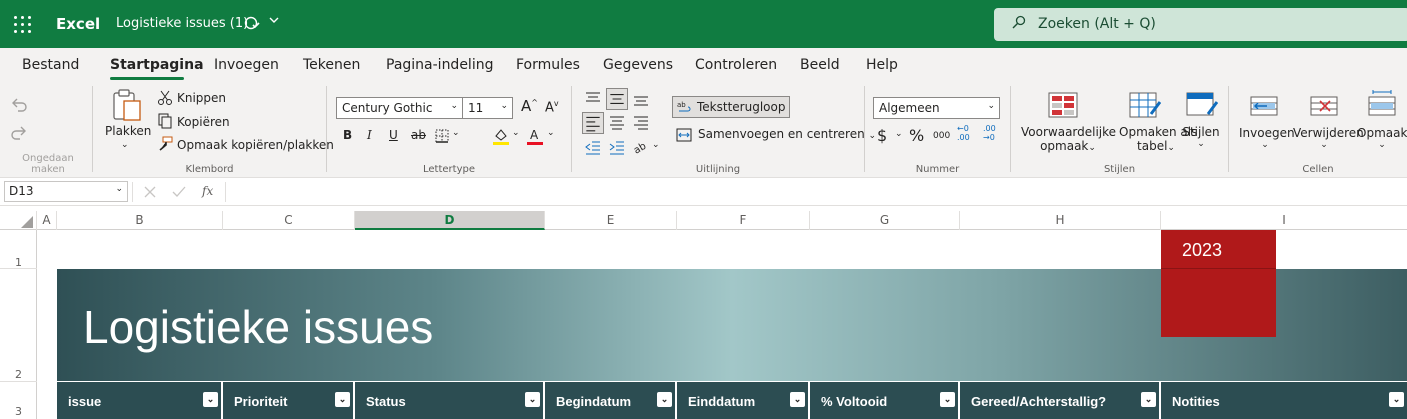 This screenshot has height=419, width=1407. I want to click on column-header-d: D, so click(450, 220).